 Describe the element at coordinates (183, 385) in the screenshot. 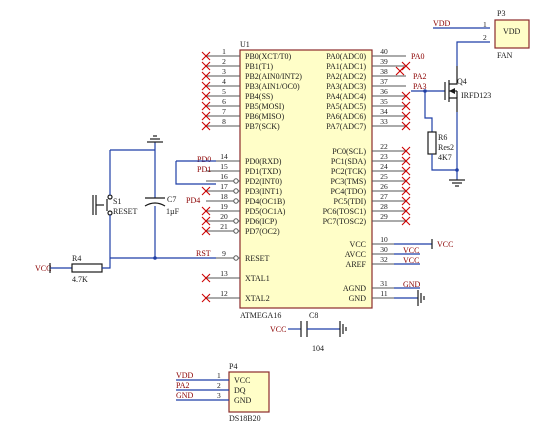

I see `net-label-pa2-p4: PA2` at that location.